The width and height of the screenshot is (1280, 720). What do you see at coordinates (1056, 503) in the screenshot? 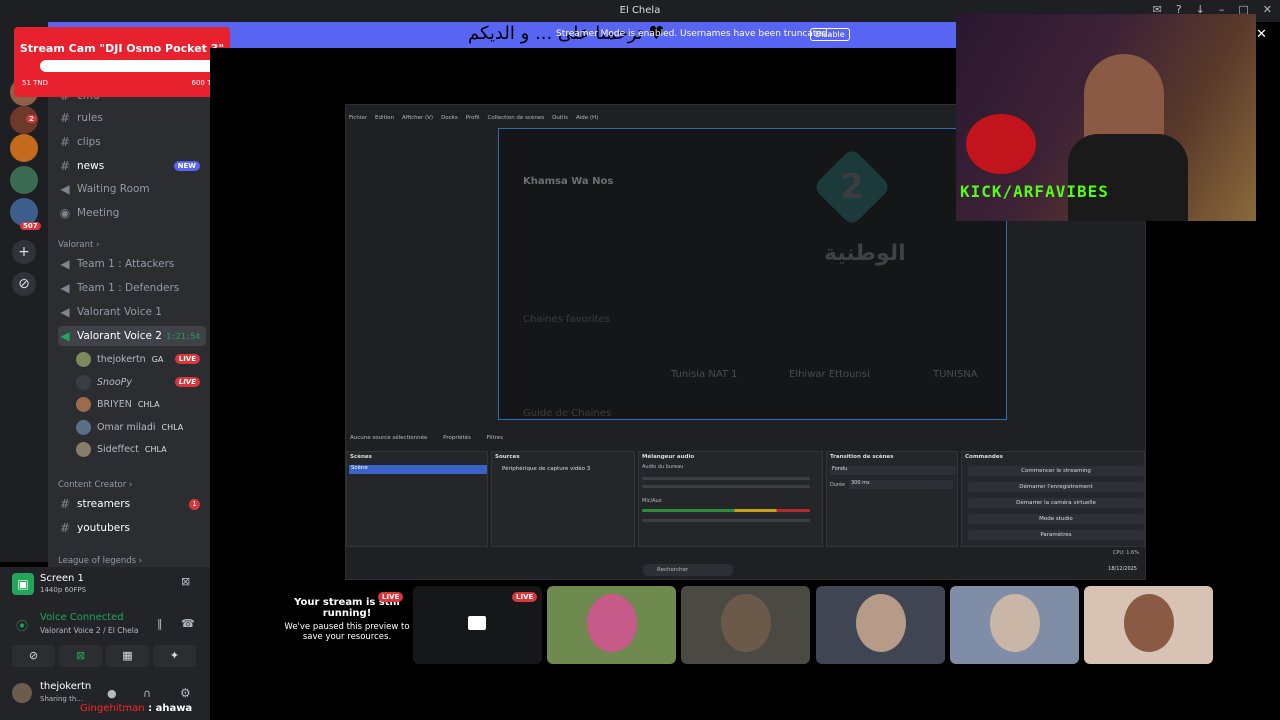
I see `virtual-camera-button: Démarrer la caméra virtuelle` at bounding box center [1056, 503].